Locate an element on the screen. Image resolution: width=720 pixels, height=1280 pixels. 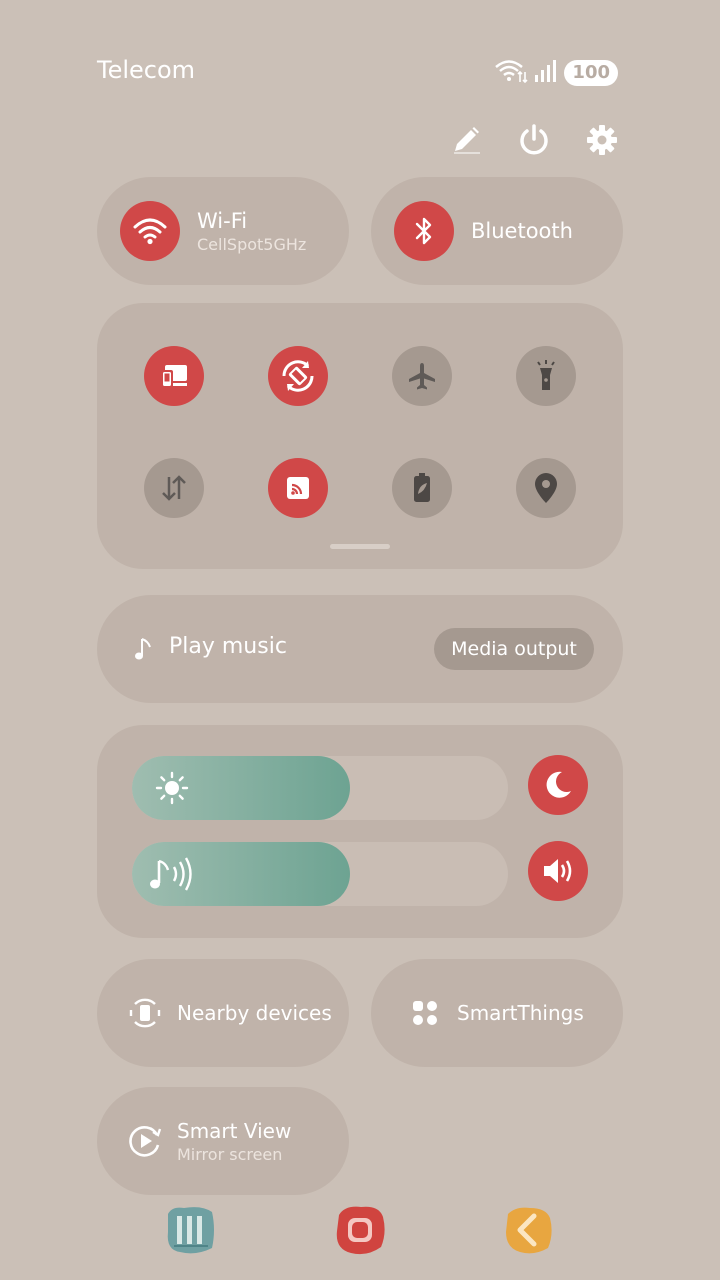
nearby-devices-label: Nearby devices is located at coordinates (254, 1013).